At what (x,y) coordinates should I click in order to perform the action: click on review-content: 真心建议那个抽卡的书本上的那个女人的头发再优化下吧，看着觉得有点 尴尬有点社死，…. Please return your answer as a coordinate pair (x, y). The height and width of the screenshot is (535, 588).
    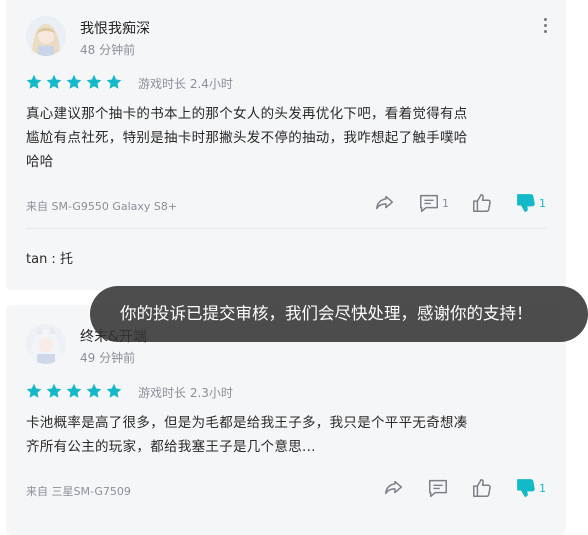
    Looking at the image, I should click on (286, 138).